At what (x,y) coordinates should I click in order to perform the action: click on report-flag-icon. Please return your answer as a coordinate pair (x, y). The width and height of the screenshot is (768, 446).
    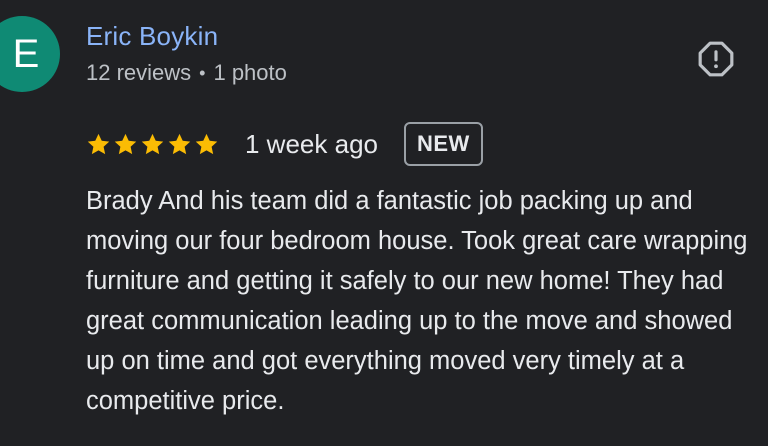
    Looking at the image, I should click on (716, 59).